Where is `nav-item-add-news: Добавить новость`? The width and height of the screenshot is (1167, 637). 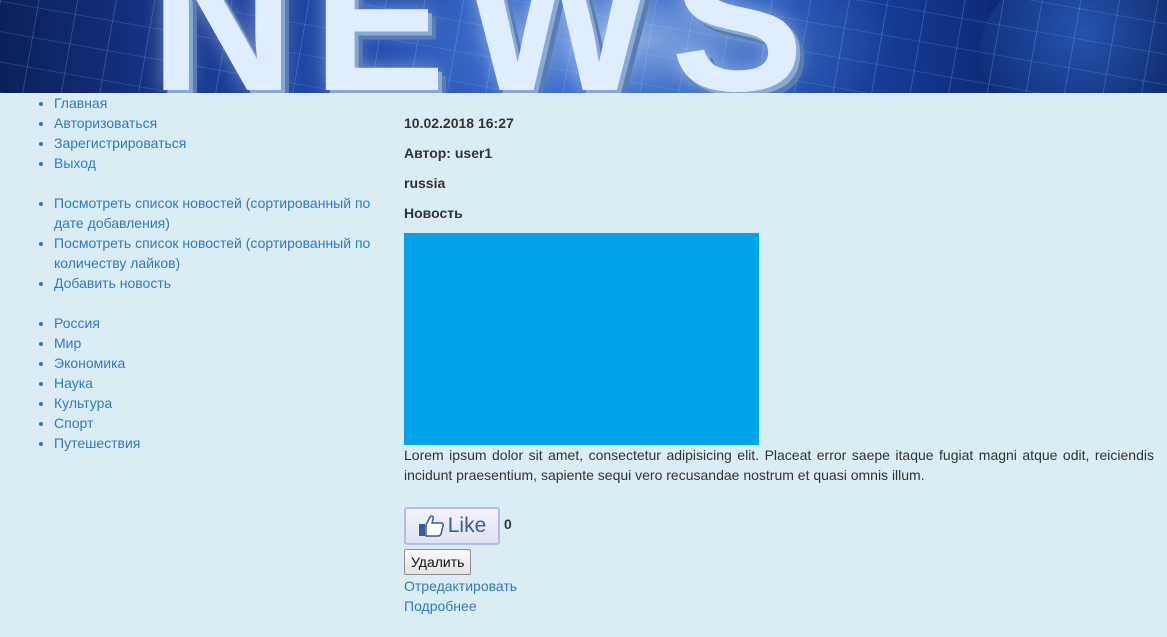
nav-item-add-news: Добавить новость is located at coordinates (217, 283).